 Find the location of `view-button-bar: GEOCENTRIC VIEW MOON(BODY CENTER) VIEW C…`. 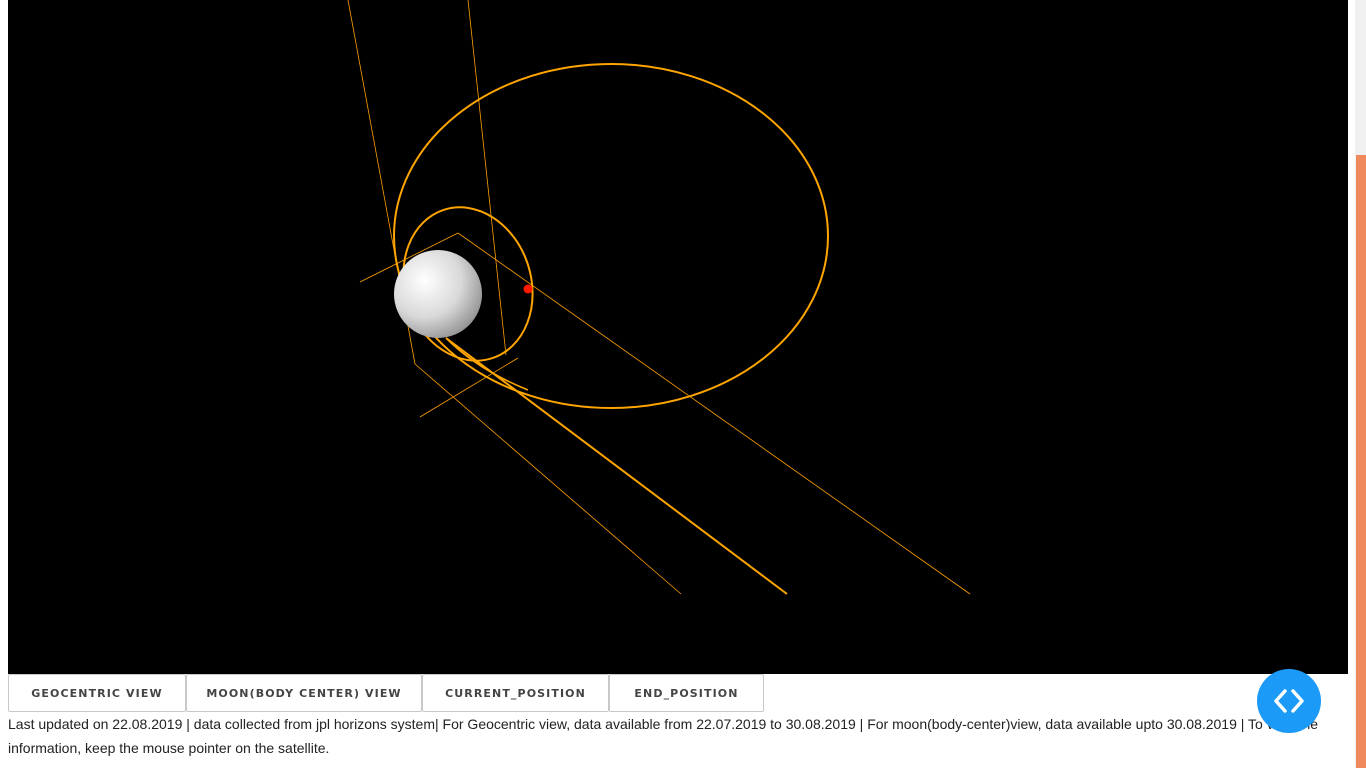

view-button-bar: GEOCENTRIC VIEW MOON(BODY CENTER) VIEW C… is located at coordinates (386, 693).